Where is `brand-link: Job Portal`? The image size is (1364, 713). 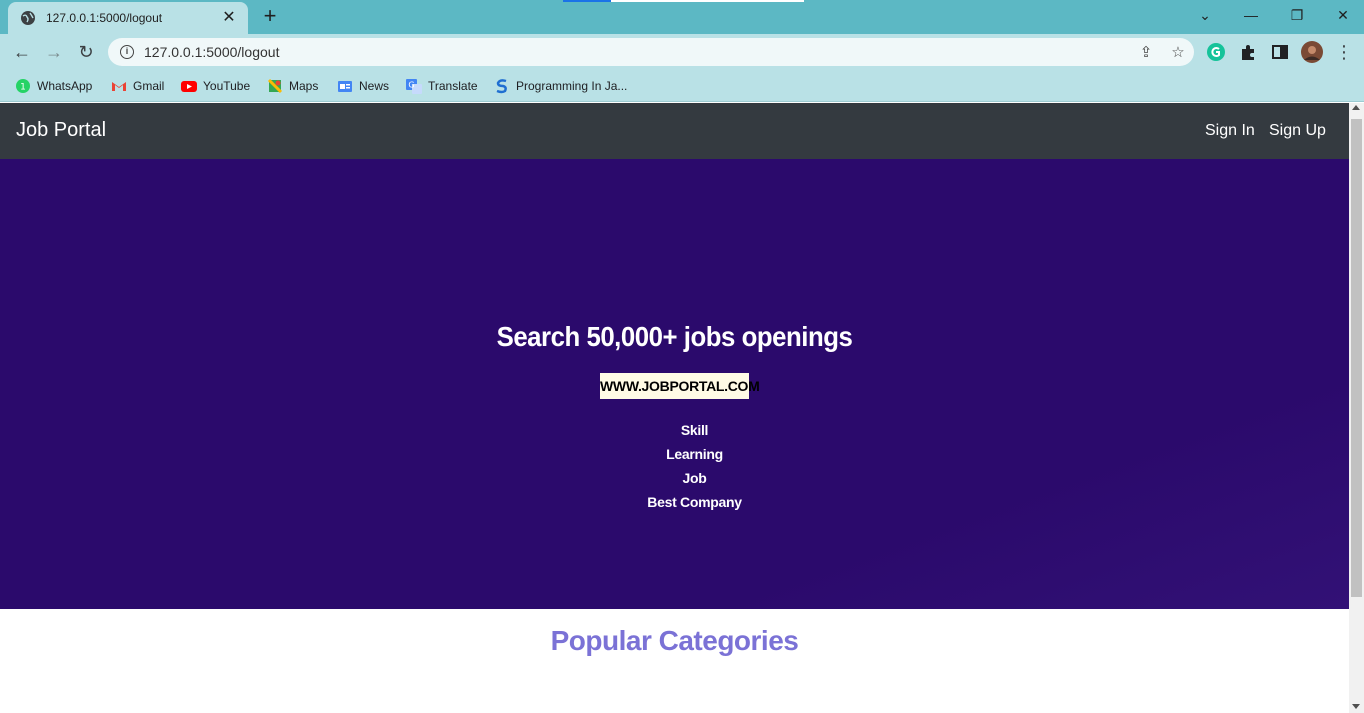 brand-link: Job Portal is located at coordinates (61, 130).